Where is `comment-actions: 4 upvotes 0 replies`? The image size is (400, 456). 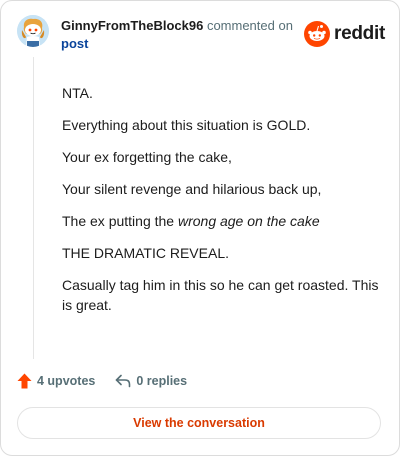 comment-actions: 4 upvotes 0 replies is located at coordinates (102, 381).